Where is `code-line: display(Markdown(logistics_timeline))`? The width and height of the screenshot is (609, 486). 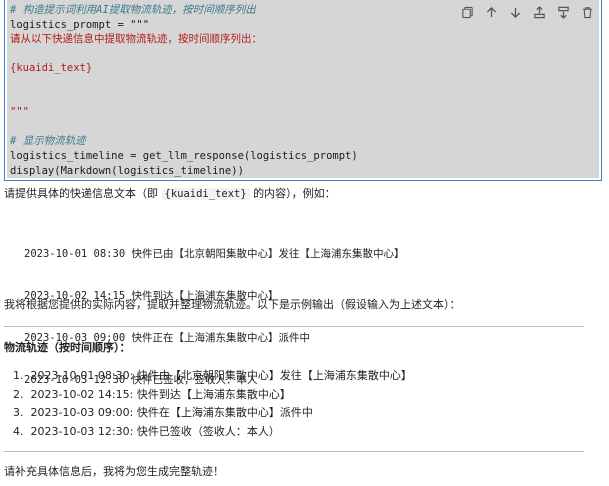
code-line: display(Markdown(logistics_timeline)) is located at coordinates (127, 170).